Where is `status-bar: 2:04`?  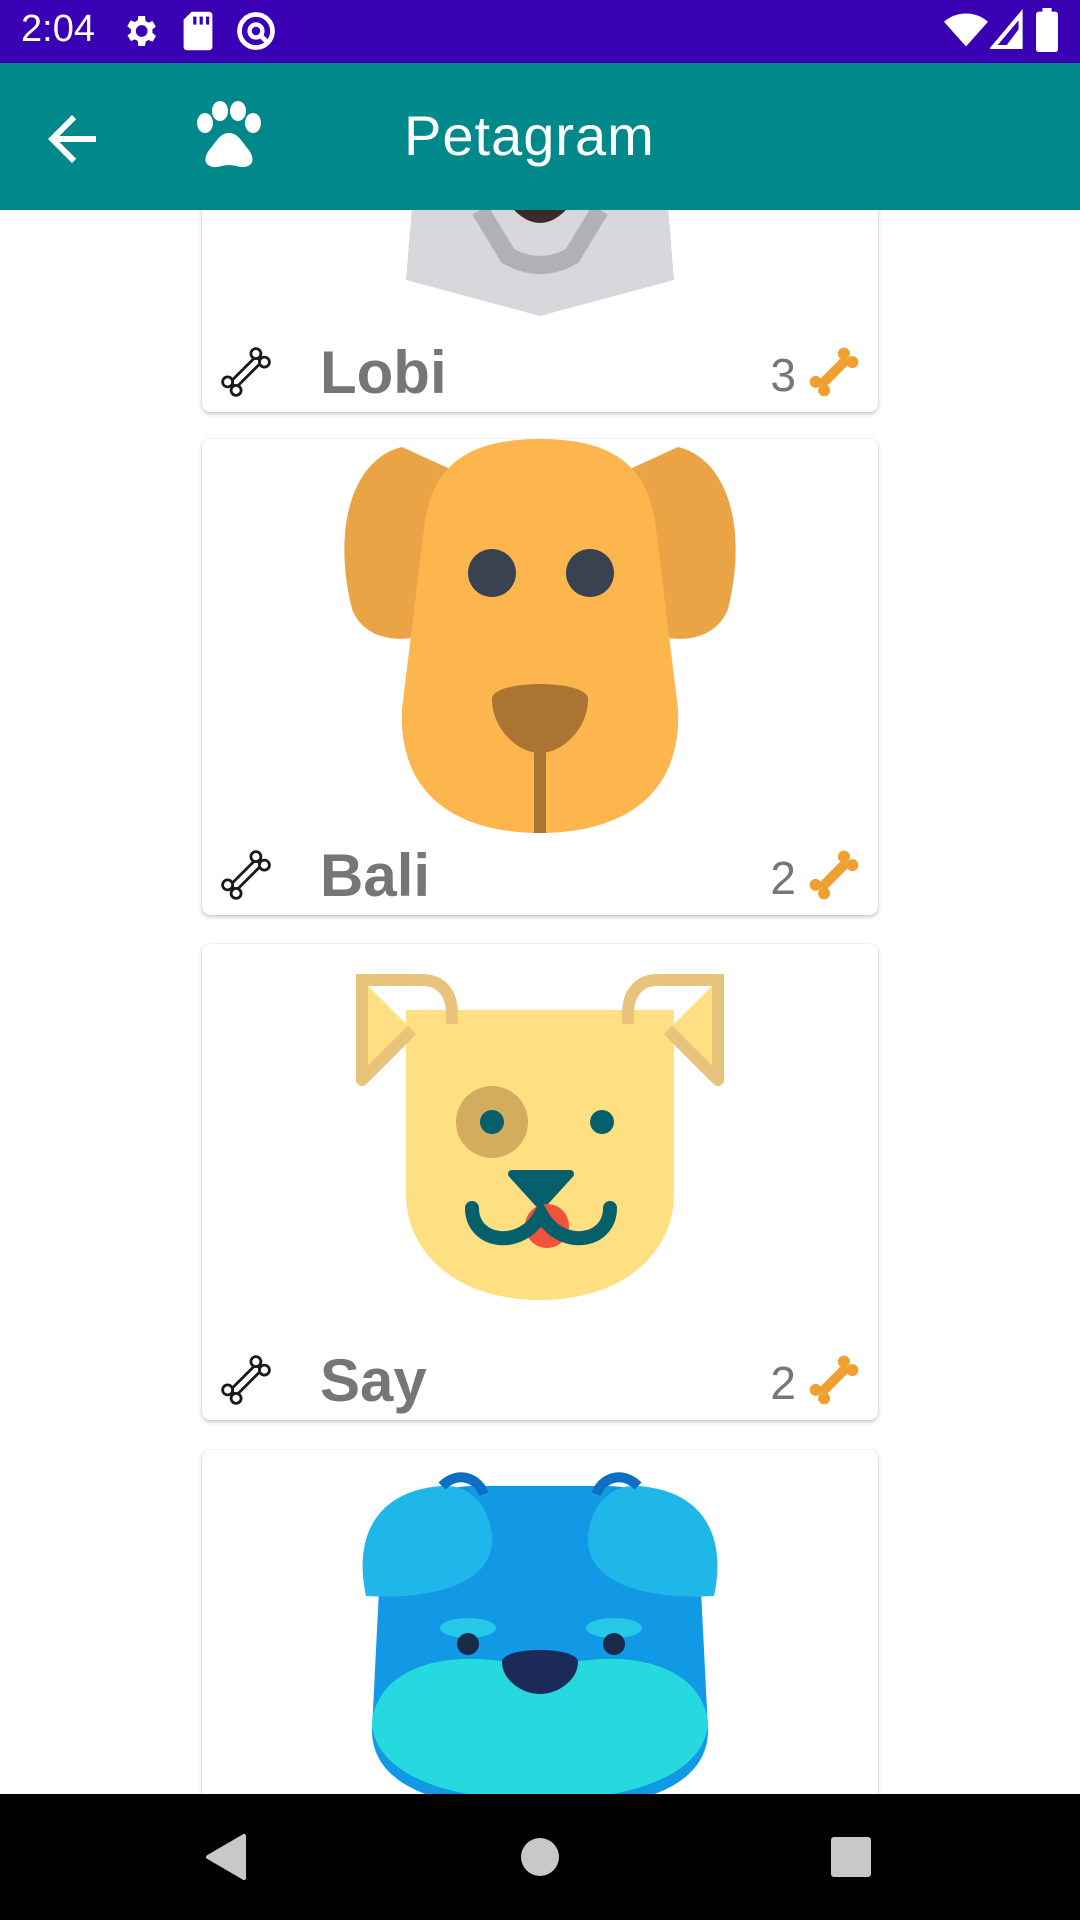
status-bar: 2:04 is located at coordinates (540, 31).